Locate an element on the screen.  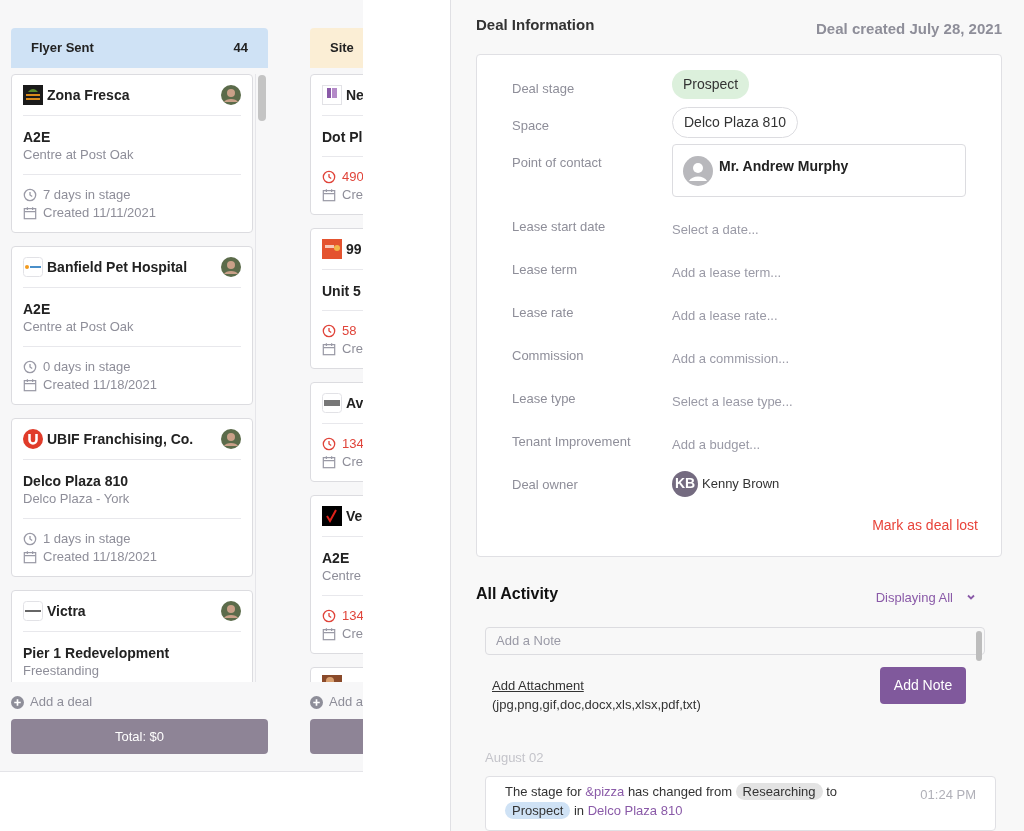
column-title: Flyer Sent is located at coordinates (62, 48).